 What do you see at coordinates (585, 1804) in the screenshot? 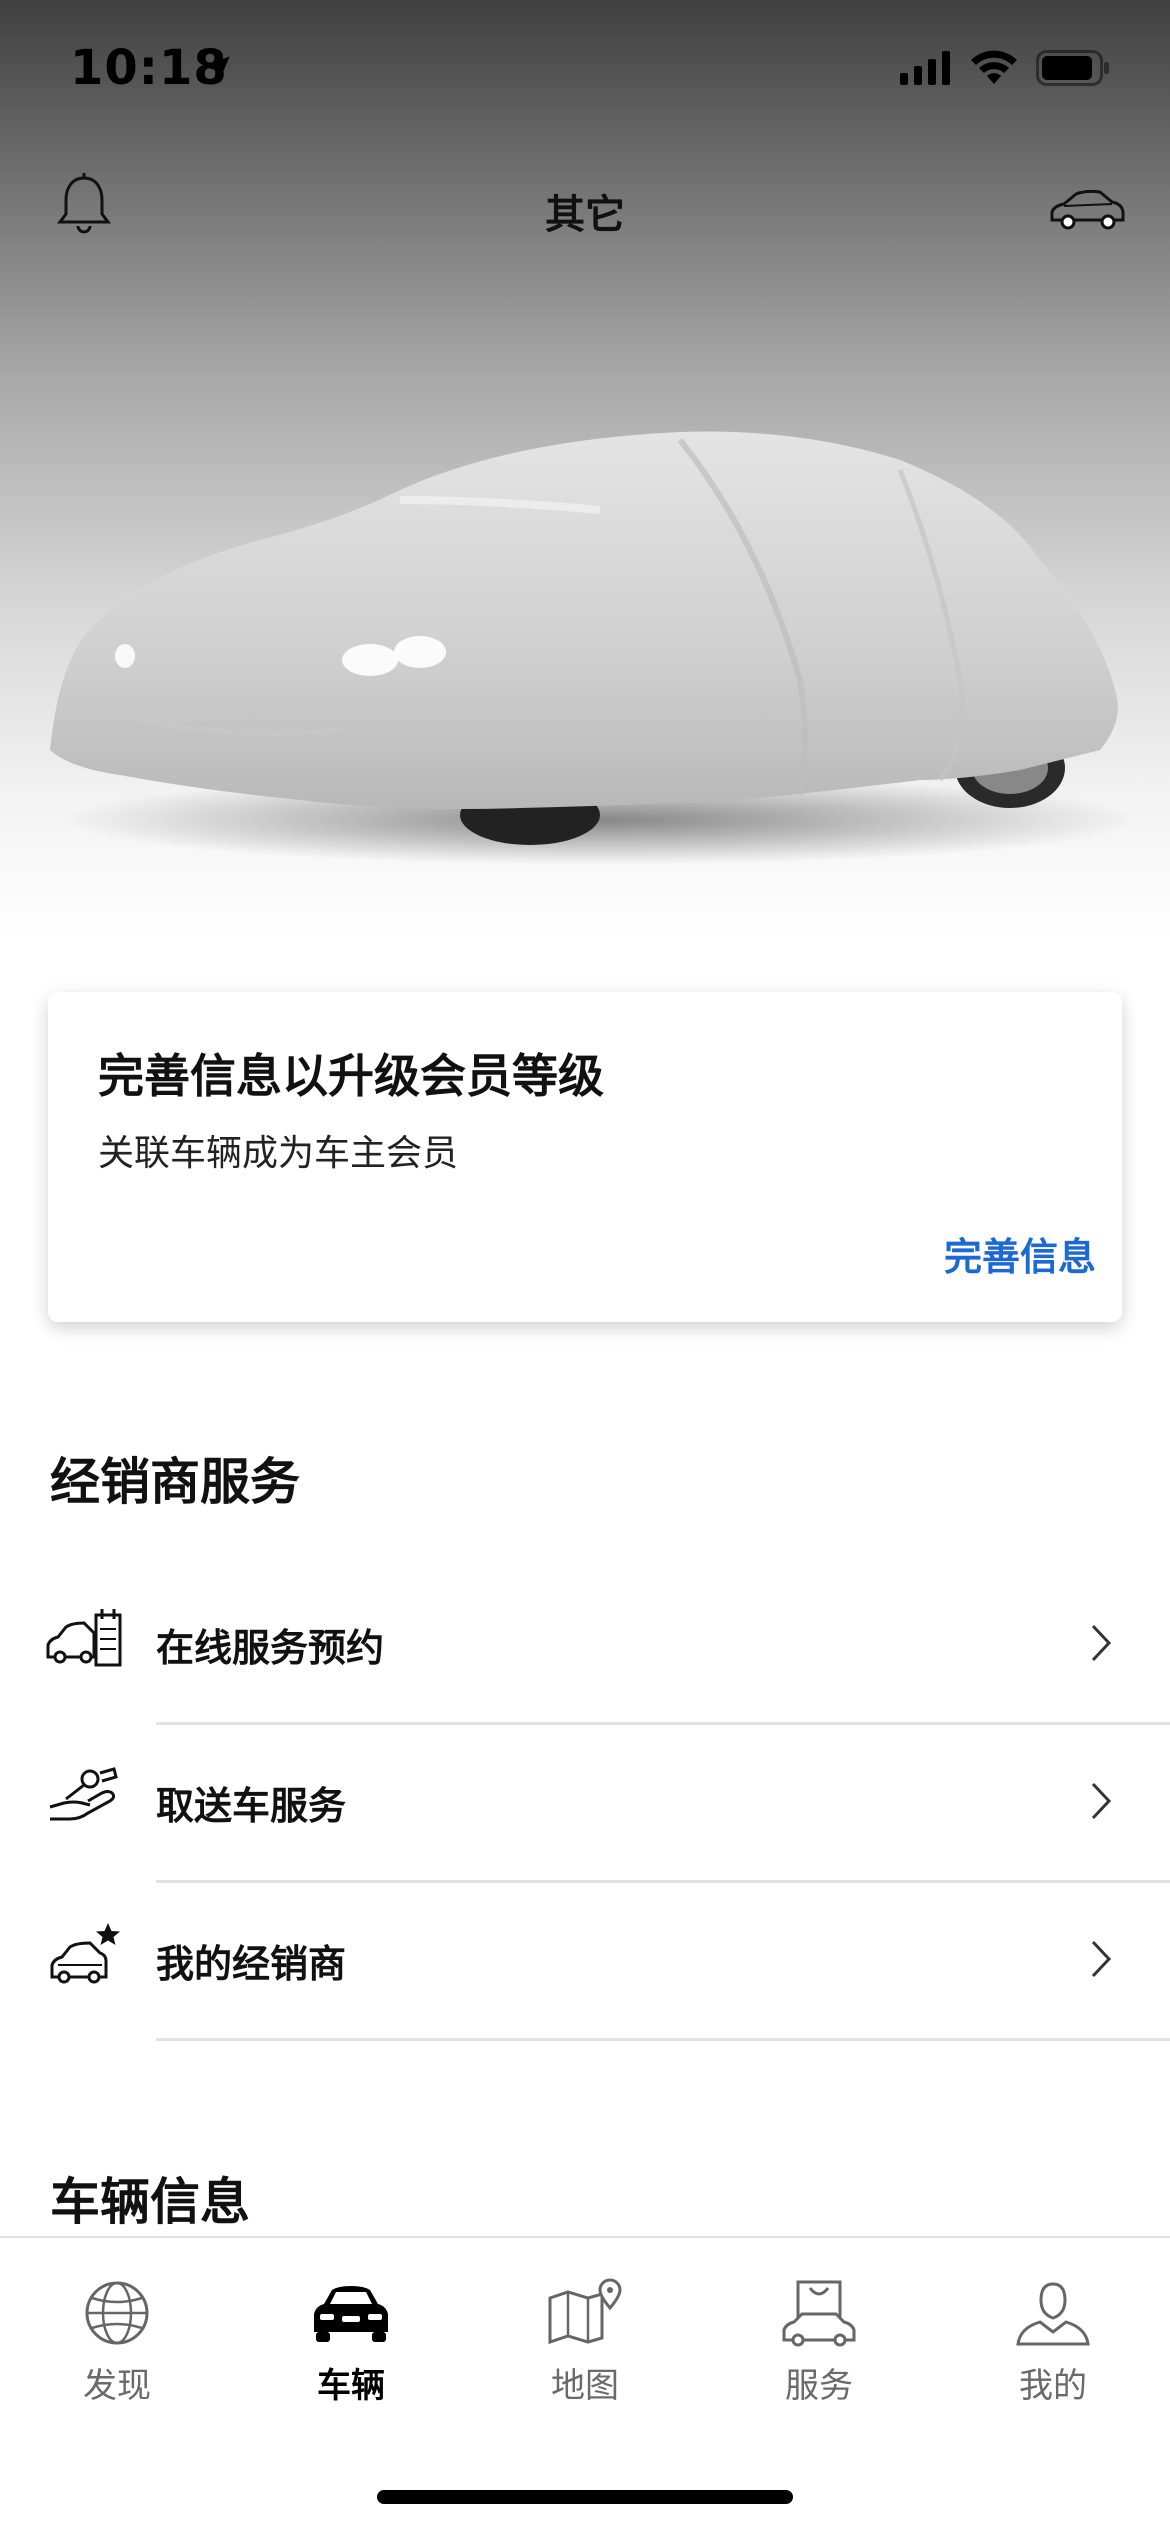
I see `list-item-pickup-delivery: 取送车服务` at bounding box center [585, 1804].